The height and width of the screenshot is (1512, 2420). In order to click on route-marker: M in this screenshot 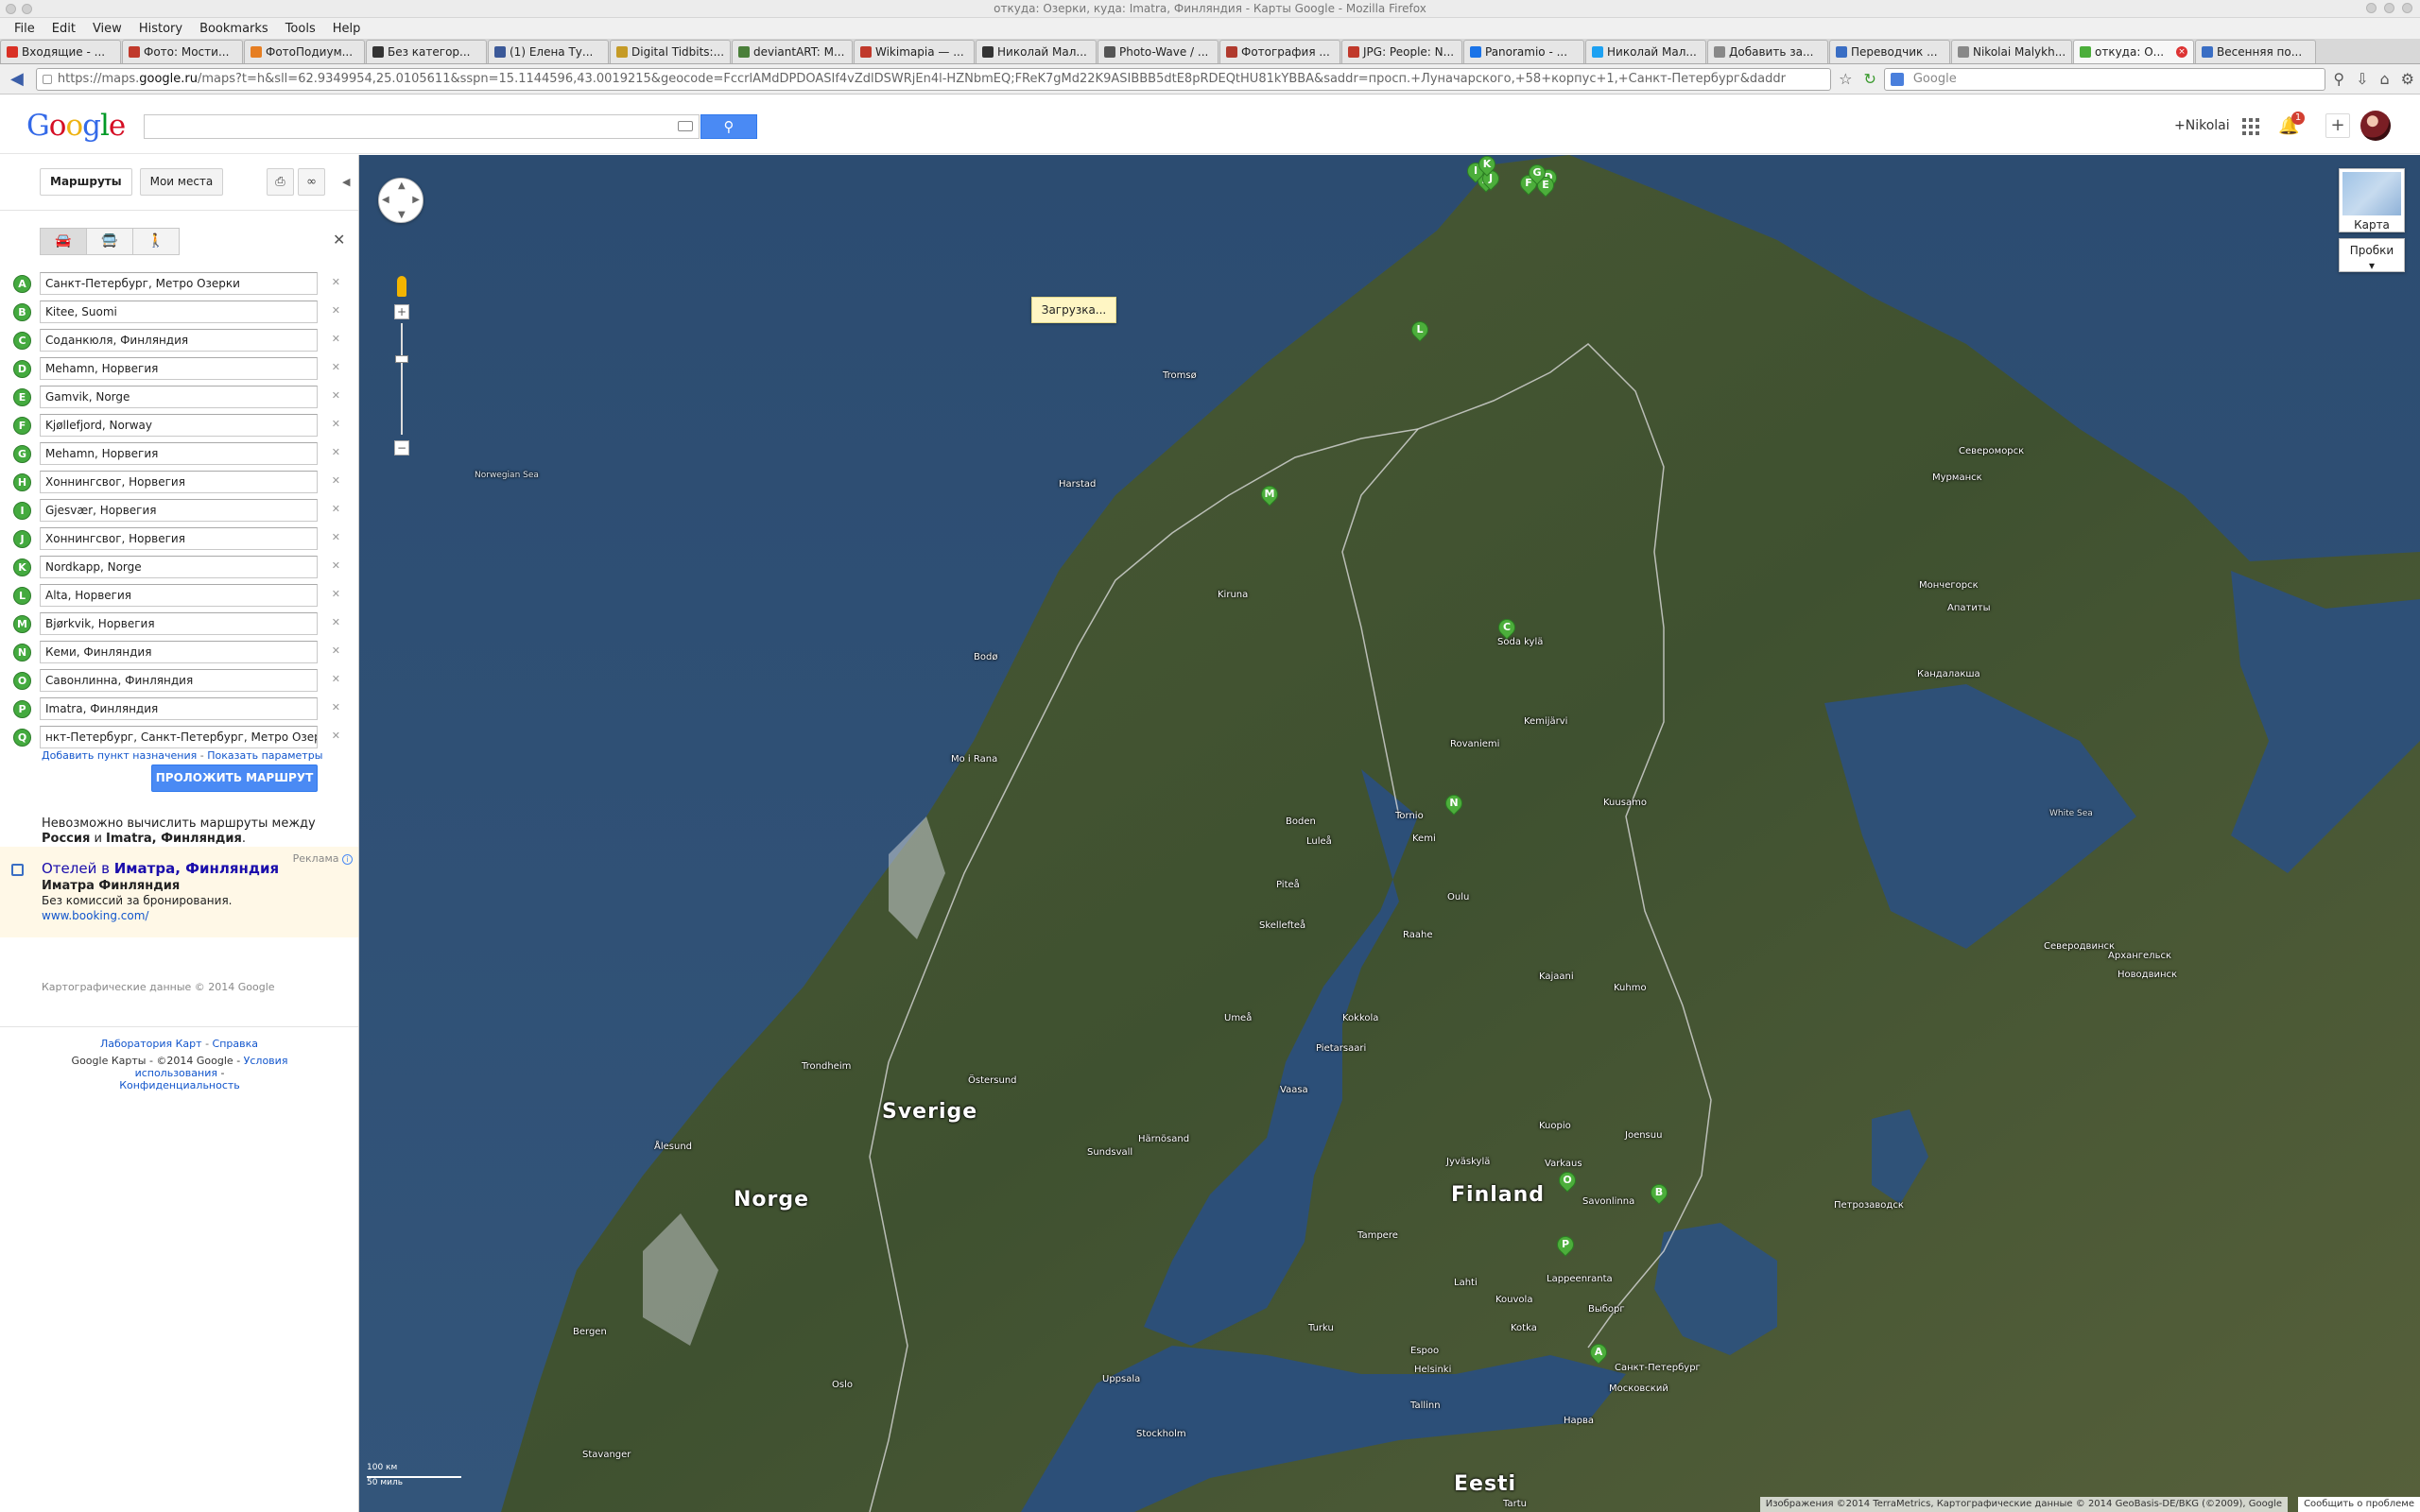, I will do `click(1269, 496)`.